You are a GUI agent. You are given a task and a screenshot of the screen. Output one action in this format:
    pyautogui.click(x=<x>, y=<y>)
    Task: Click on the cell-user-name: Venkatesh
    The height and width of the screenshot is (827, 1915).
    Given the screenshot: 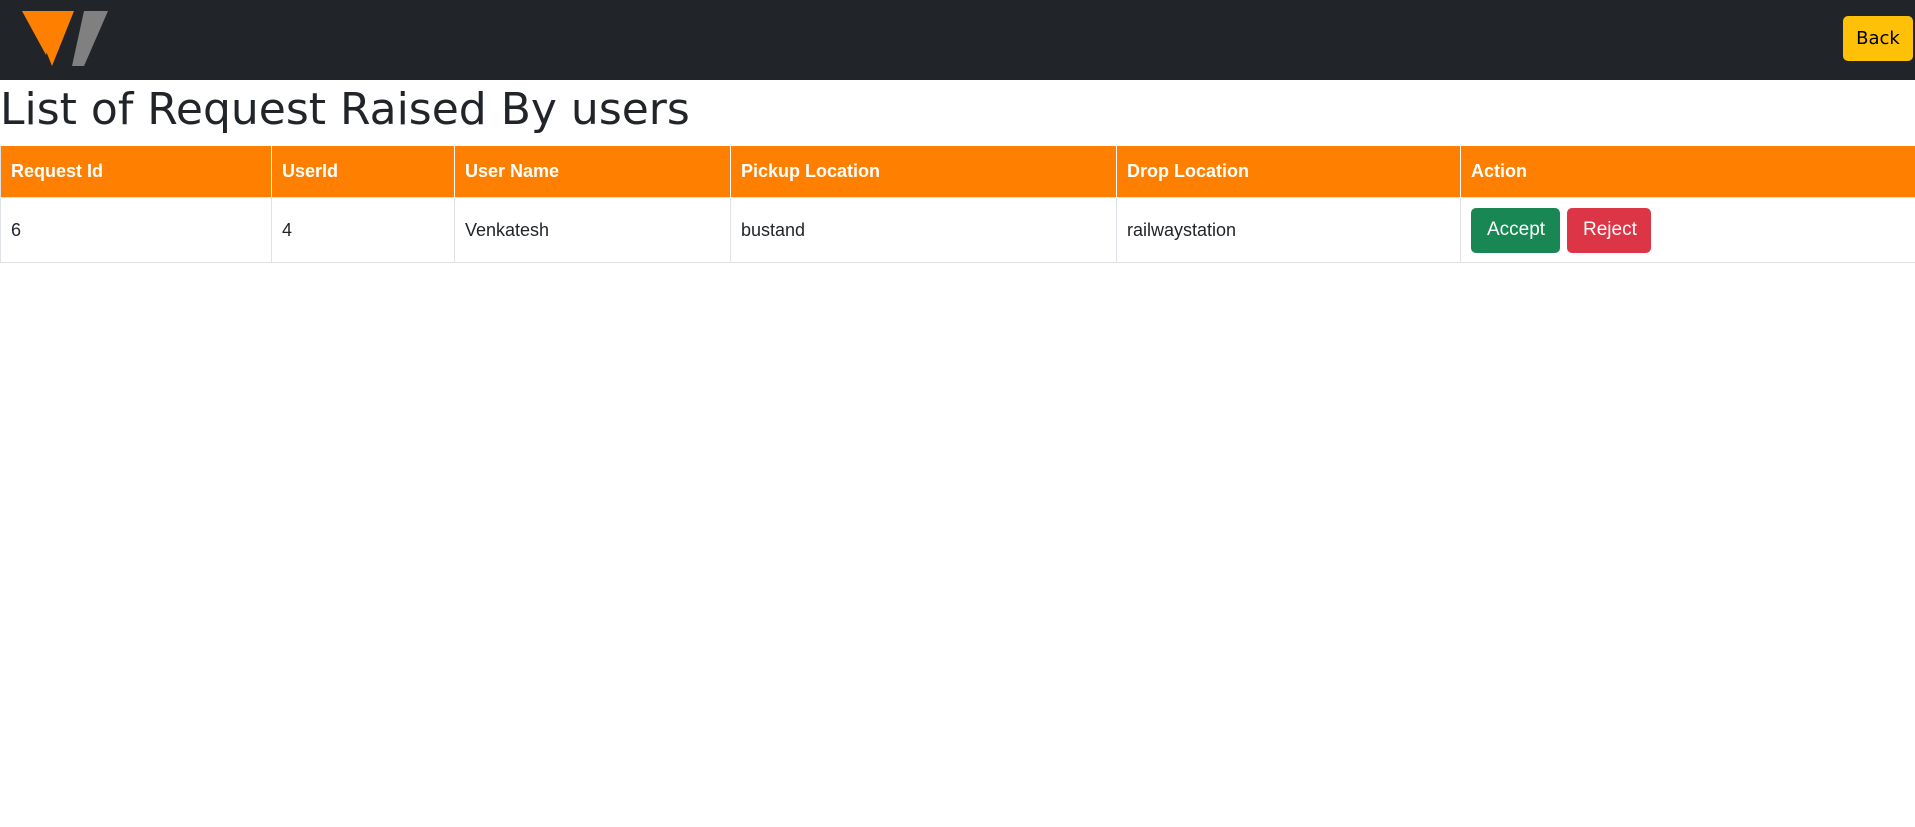 What is the action you would take?
    pyautogui.click(x=592, y=230)
    